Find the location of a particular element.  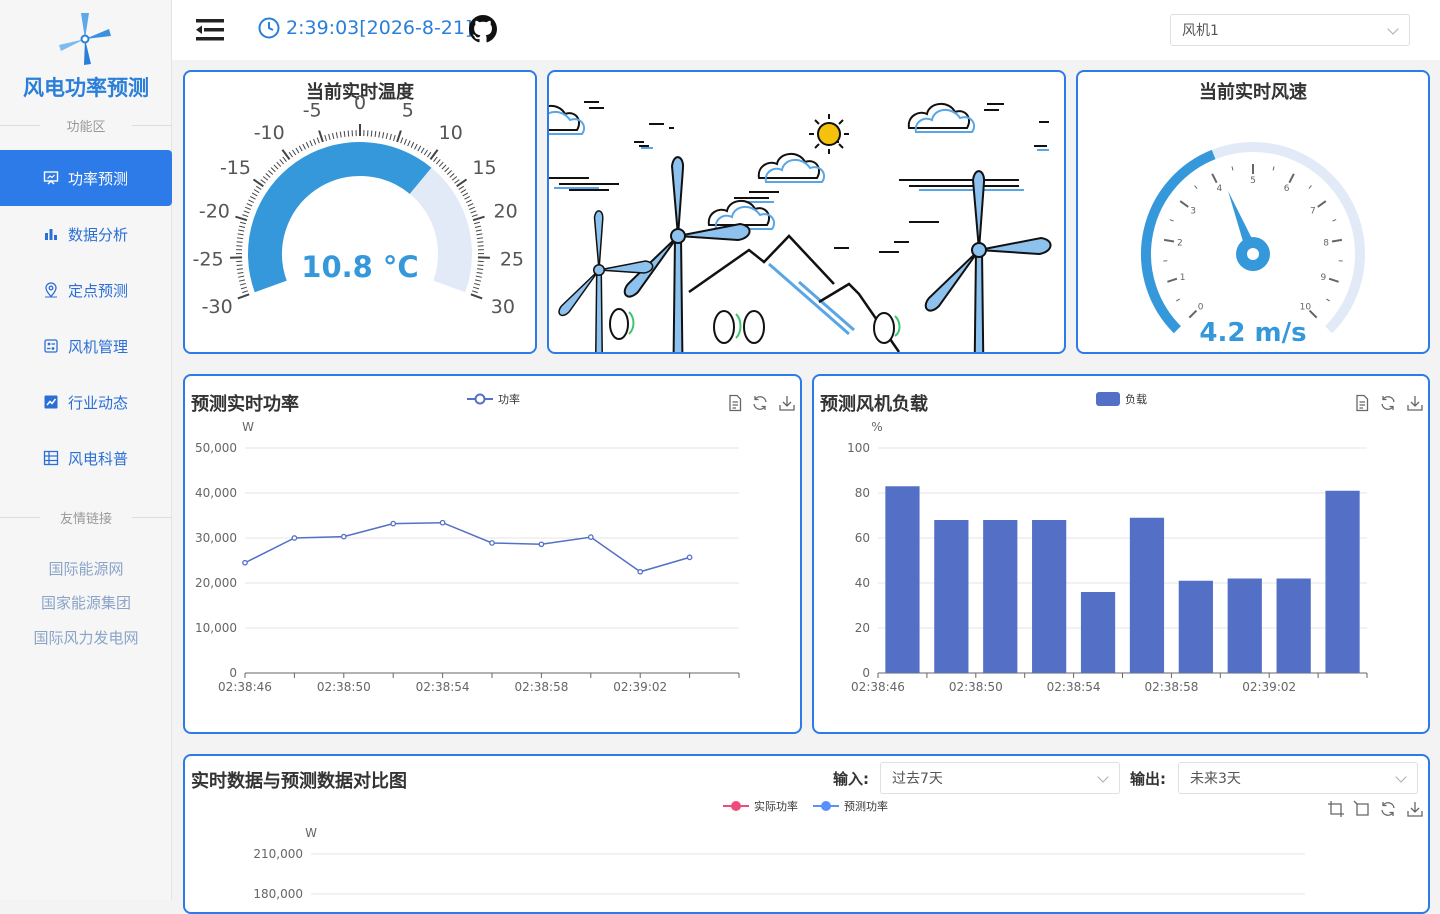

actual-power-legend: 实际功率 is located at coordinates (760, 806).